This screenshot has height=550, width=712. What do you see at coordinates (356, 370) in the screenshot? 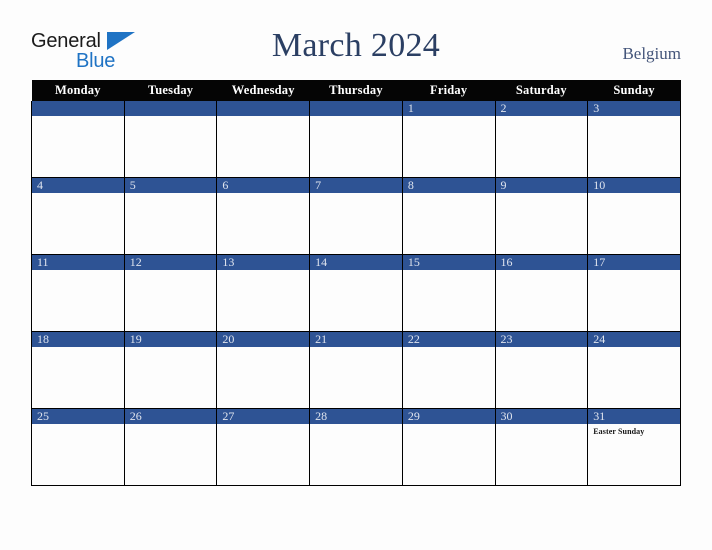
I see `calendar-day-cell: 21` at bounding box center [356, 370].